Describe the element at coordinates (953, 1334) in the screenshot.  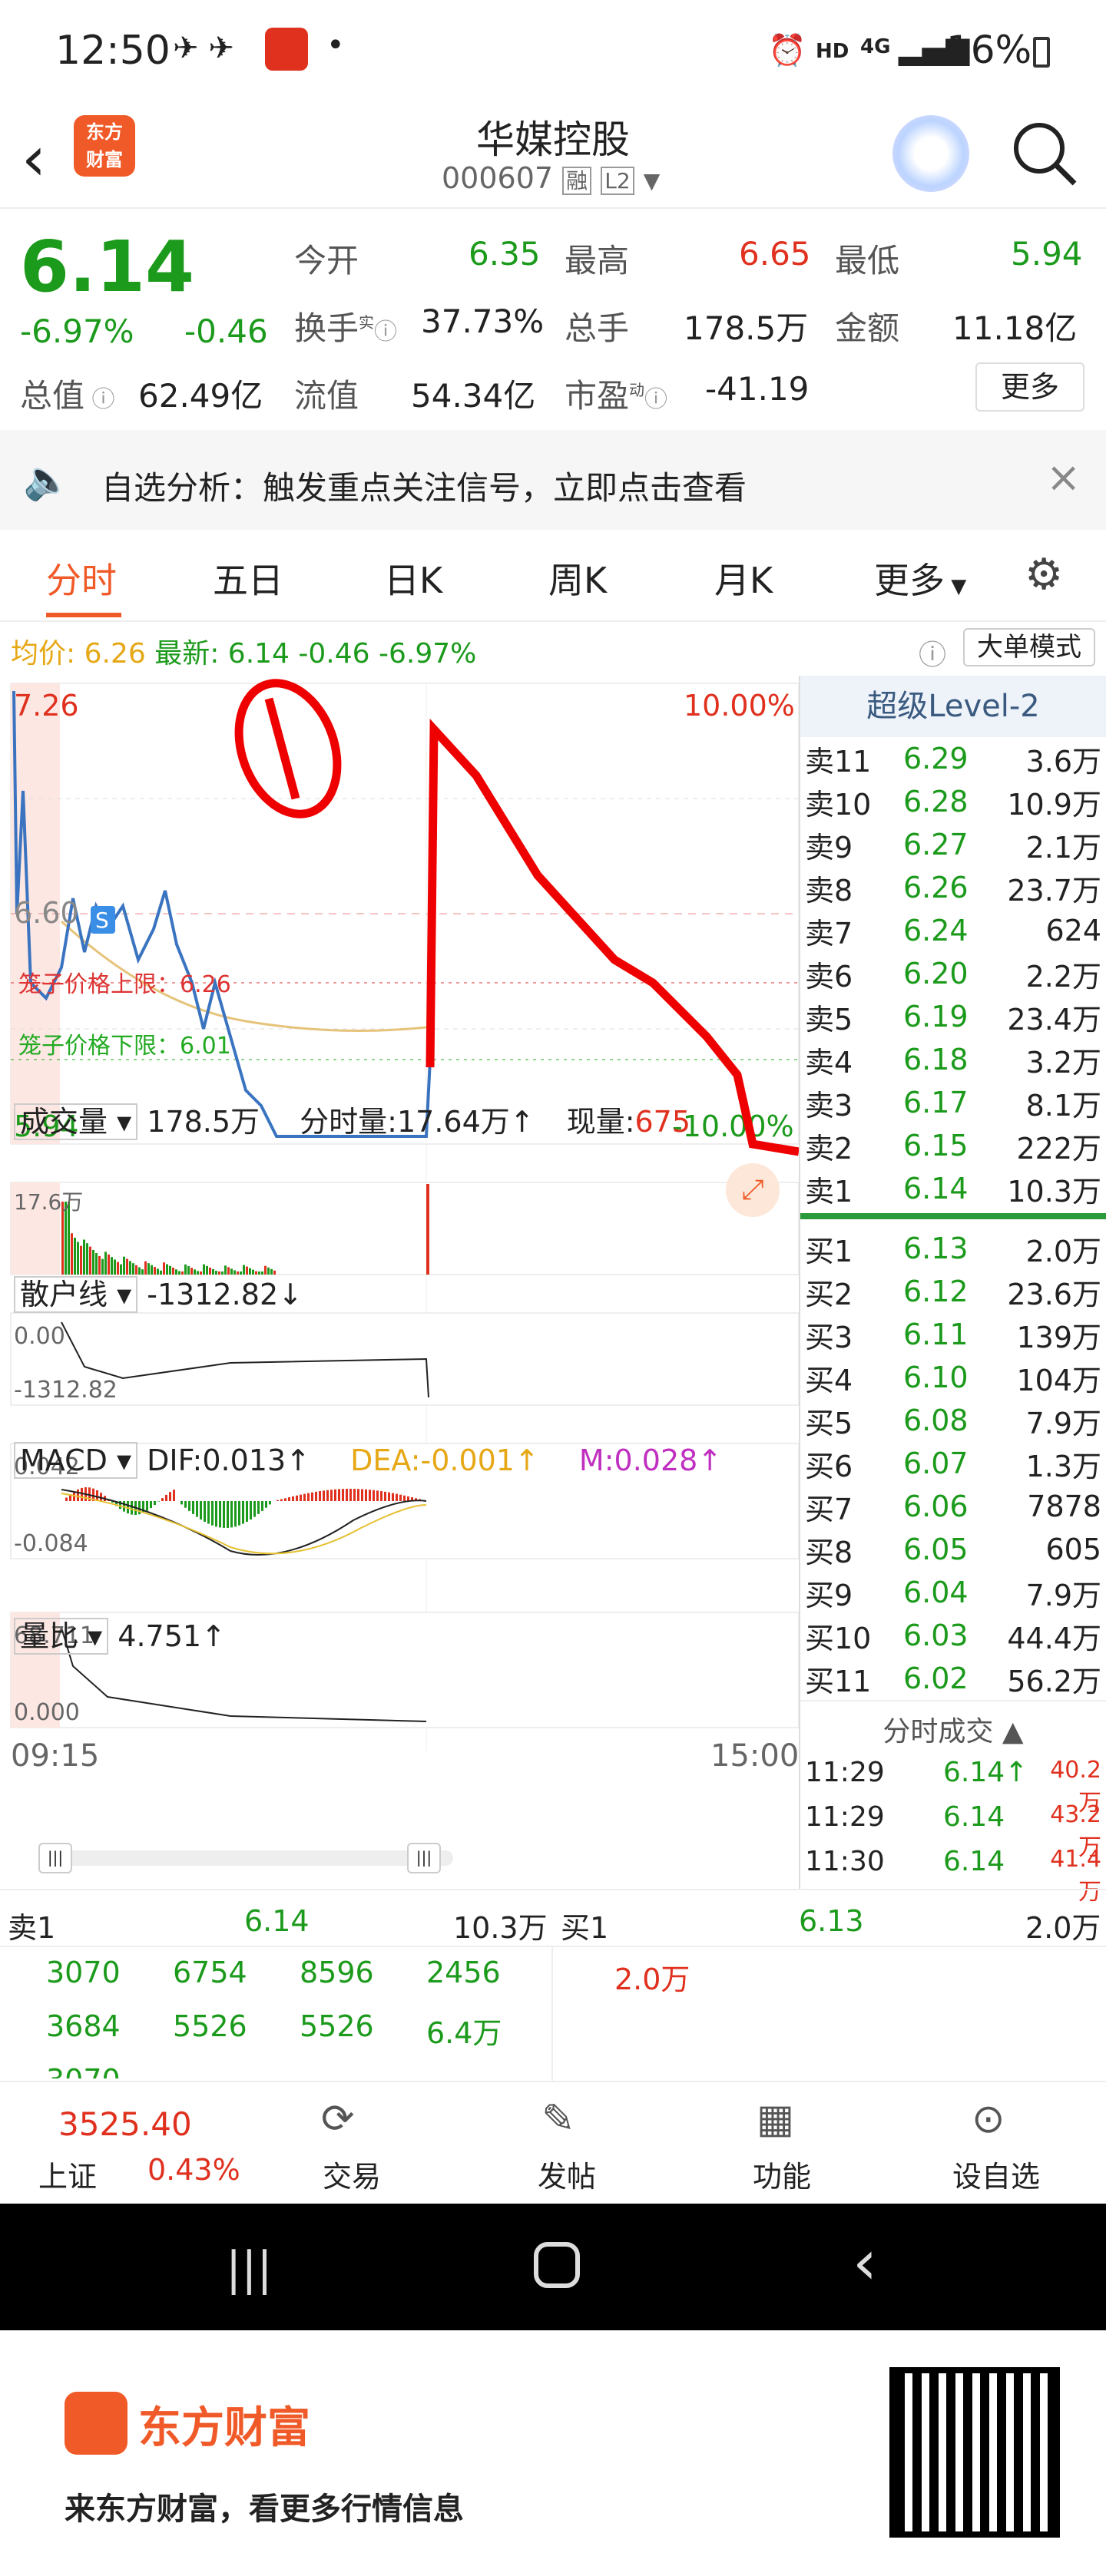
I see `bid-row: 买3 6.11 139万` at that location.